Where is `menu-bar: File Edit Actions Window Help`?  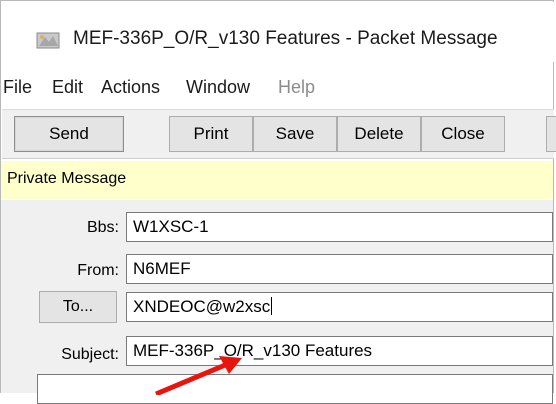 menu-bar: File Edit Actions Window Help is located at coordinates (278, 82).